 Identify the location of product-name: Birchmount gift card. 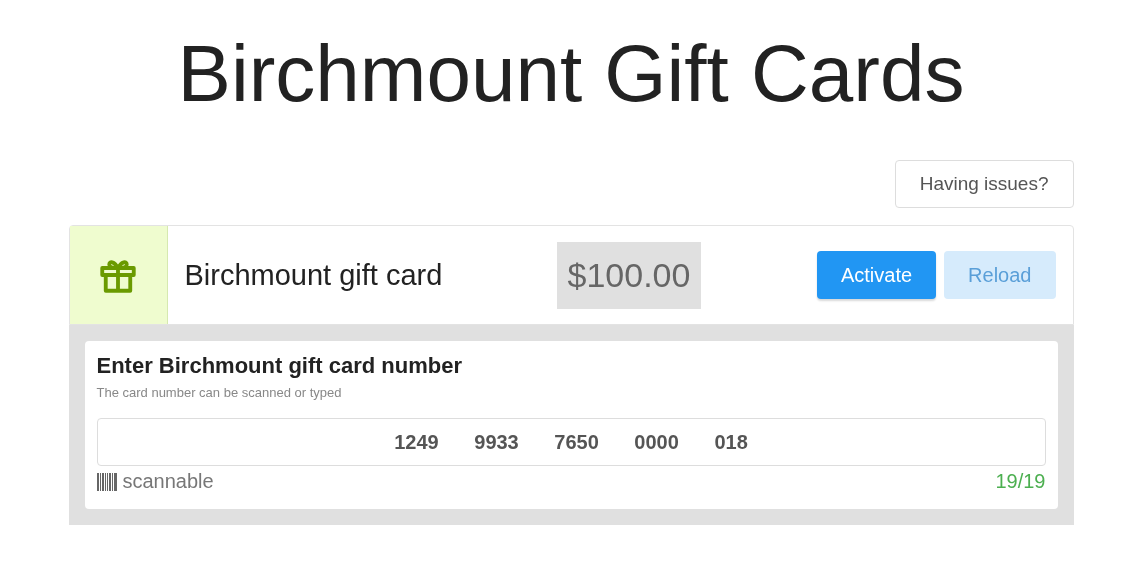
(314, 275).